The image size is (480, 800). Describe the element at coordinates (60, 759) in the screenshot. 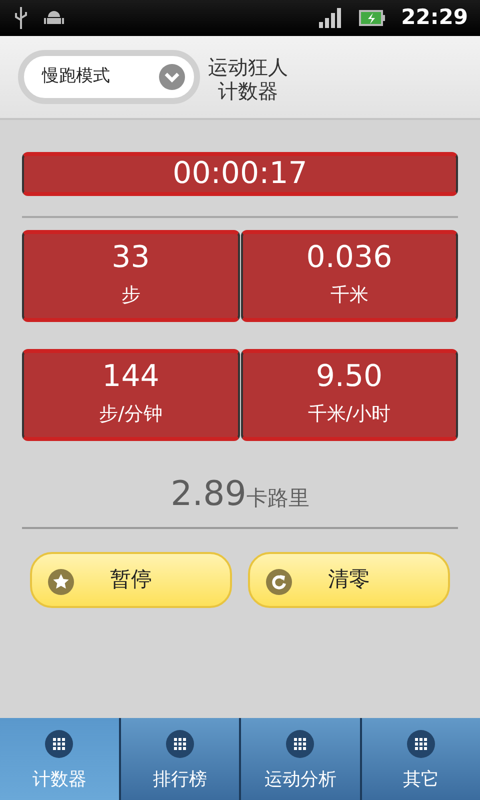

I see `tab: 计数器` at that location.